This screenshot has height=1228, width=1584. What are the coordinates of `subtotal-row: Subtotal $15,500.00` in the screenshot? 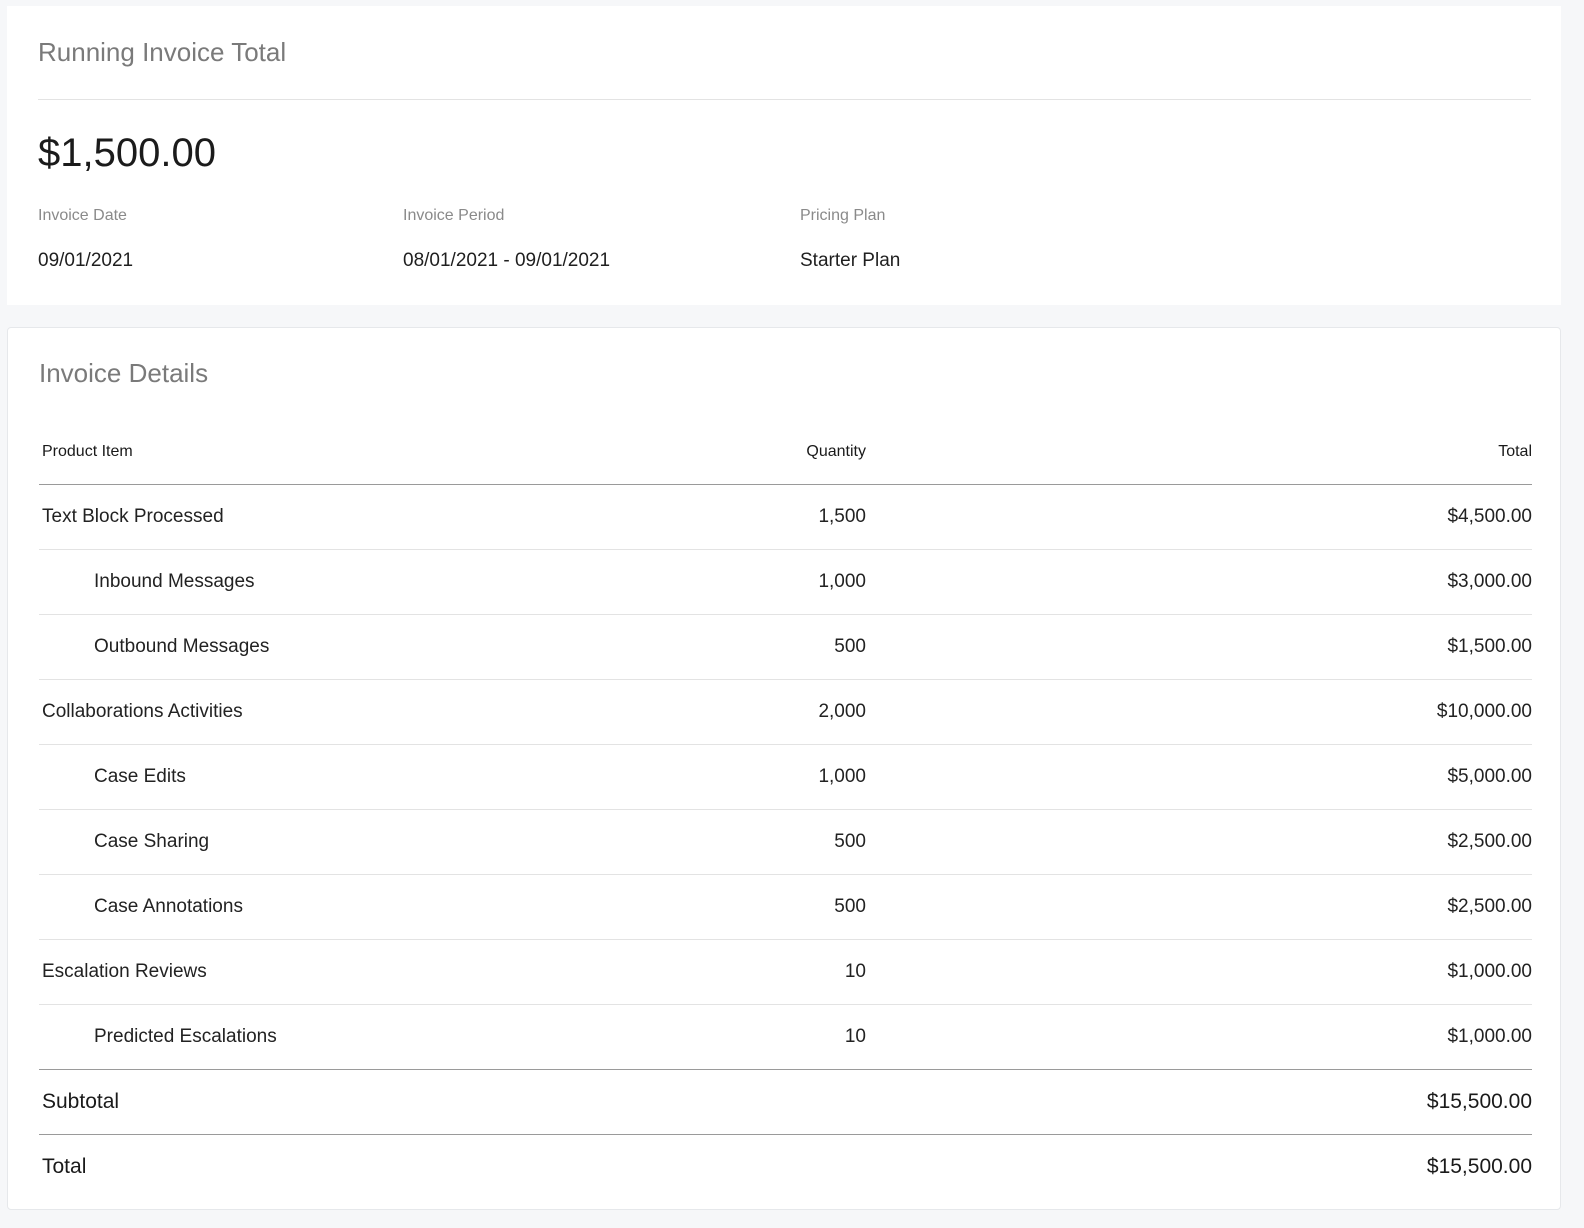 It's located at (785, 1102).